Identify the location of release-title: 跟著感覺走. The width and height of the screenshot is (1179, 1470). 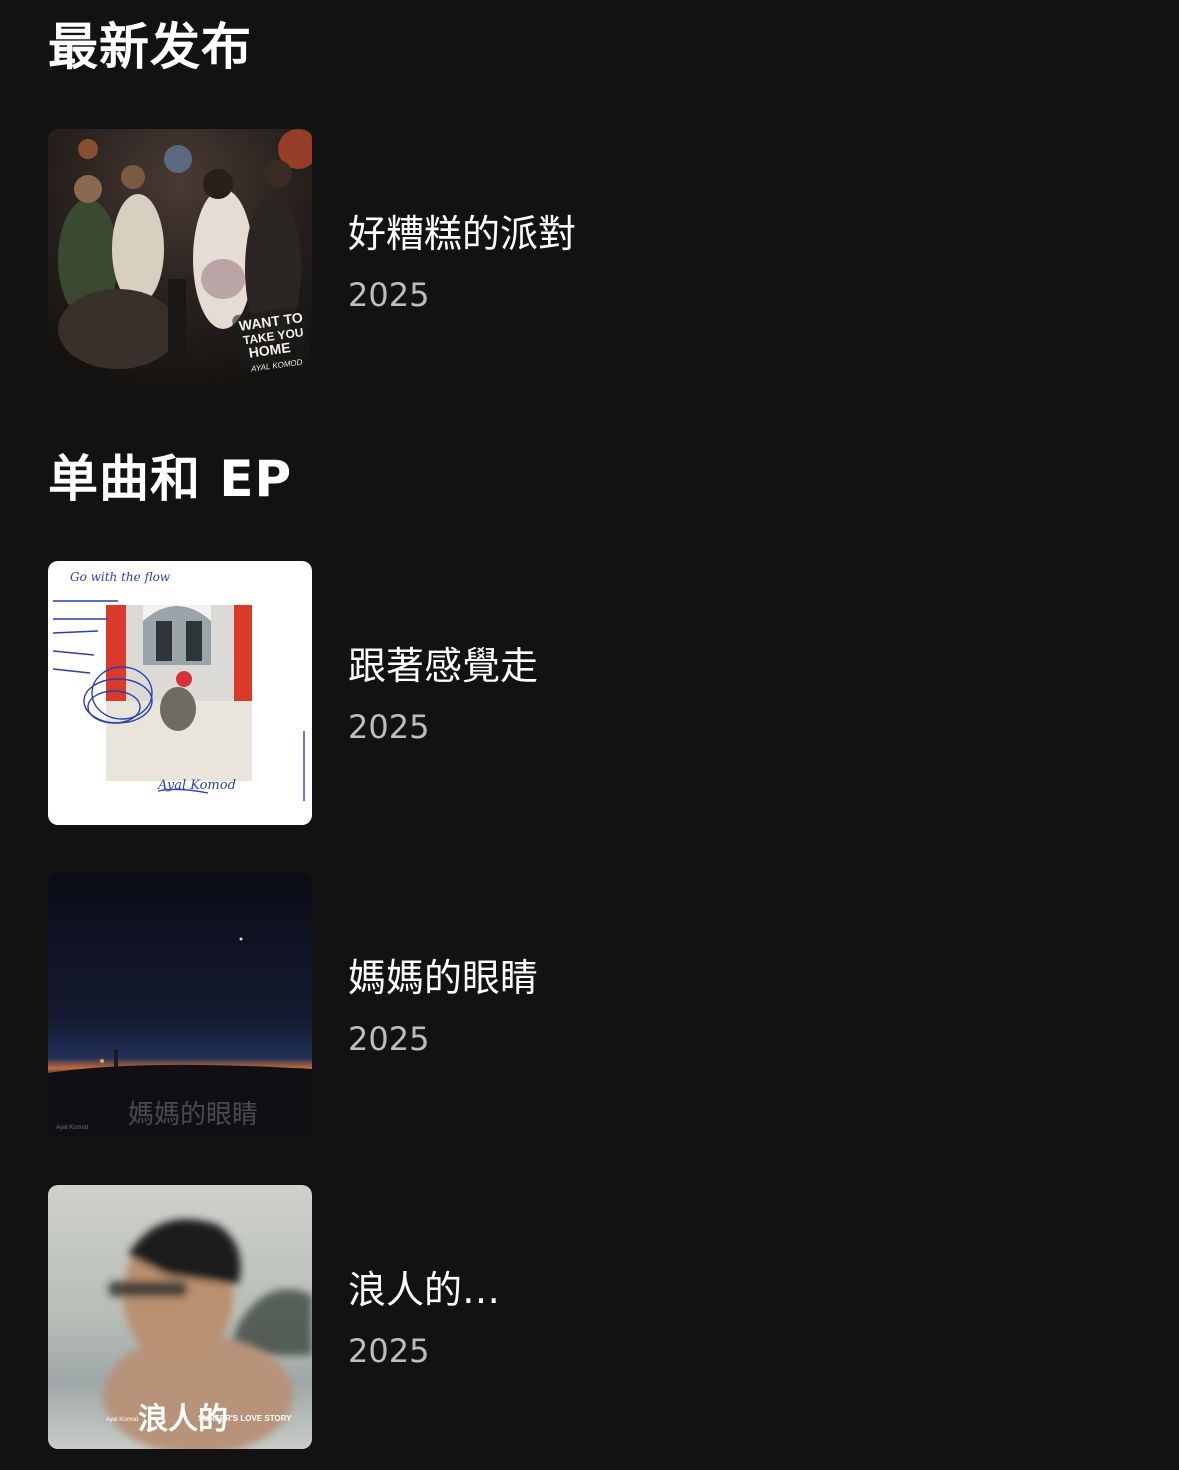
(443, 666).